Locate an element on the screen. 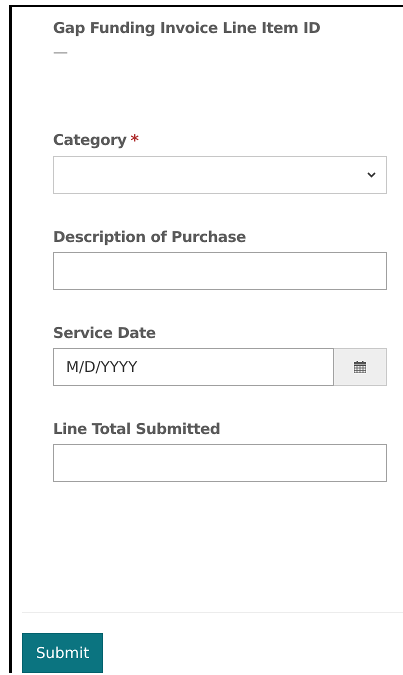  field-label: Line Total Submitted is located at coordinates (136, 429).